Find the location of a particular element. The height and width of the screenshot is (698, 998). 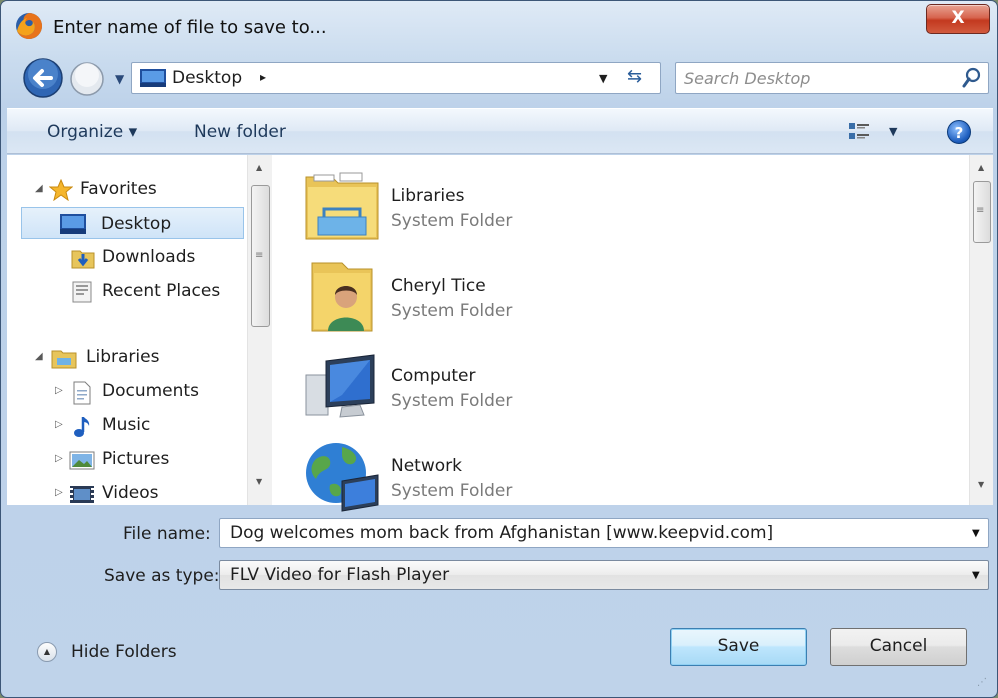

nav-item-recent-places: Recent Places is located at coordinates (125, 291).